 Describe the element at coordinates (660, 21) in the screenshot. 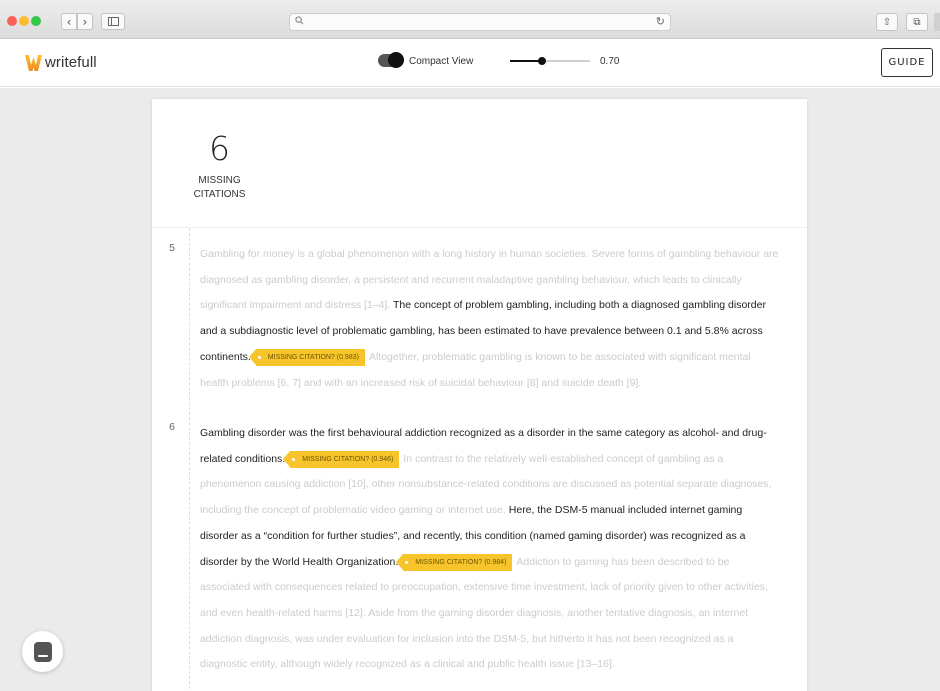

I see `reload-icon: ↻` at that location.